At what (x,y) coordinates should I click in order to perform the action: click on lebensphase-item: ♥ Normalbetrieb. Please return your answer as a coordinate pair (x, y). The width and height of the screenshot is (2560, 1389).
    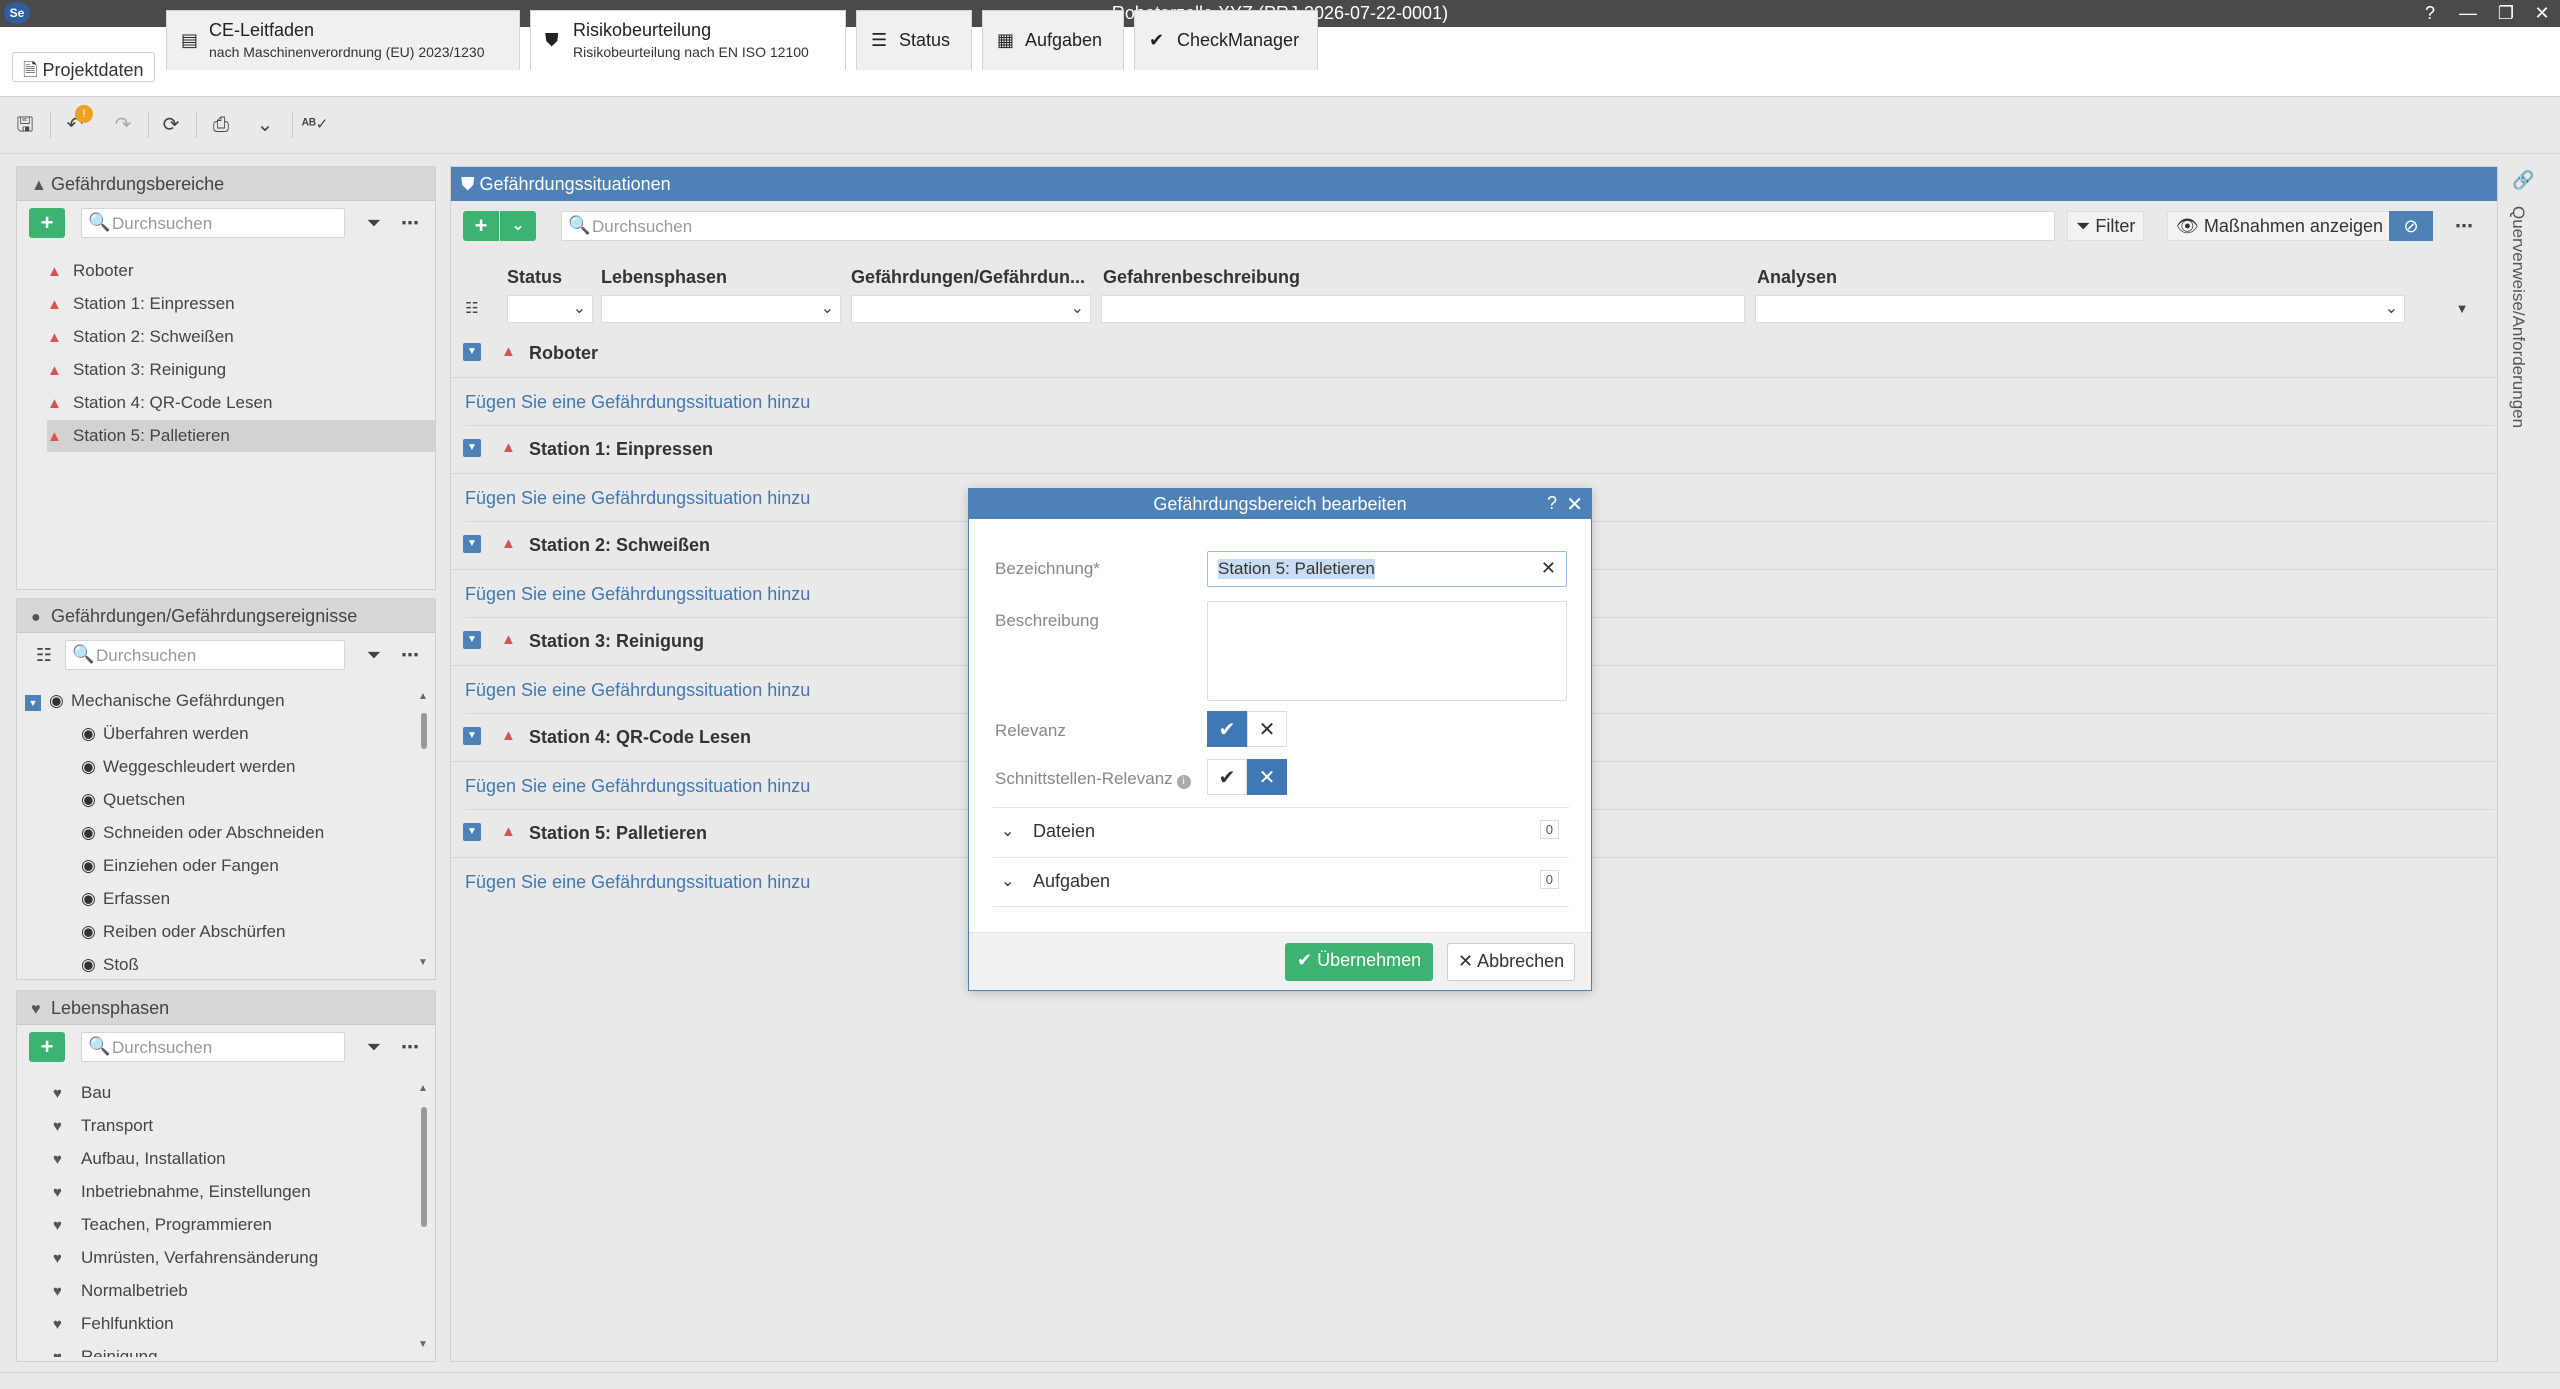
    Looking at the image, I should click on (120, 1291).